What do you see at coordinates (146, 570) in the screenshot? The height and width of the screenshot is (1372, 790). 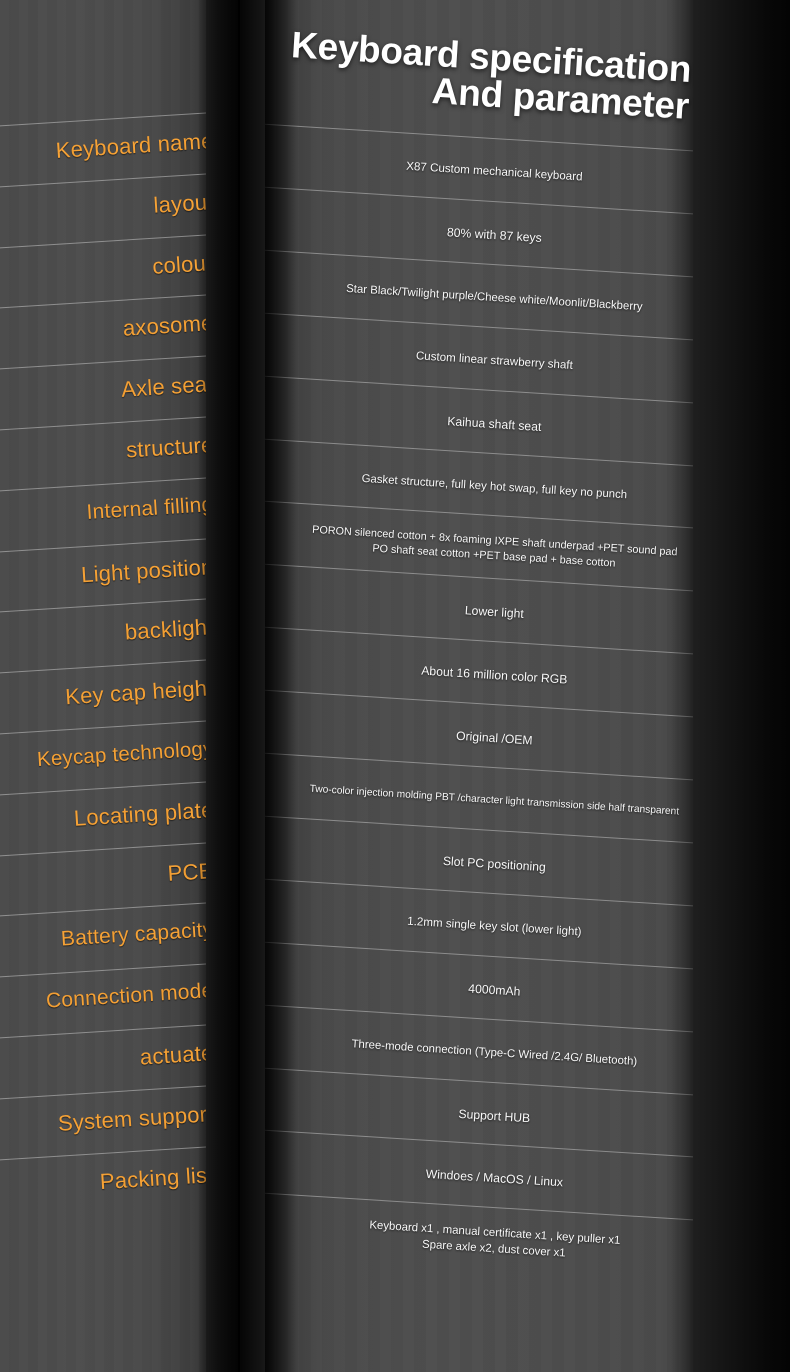 I see `spec-label: Light position` at bounding box center [146, 570].